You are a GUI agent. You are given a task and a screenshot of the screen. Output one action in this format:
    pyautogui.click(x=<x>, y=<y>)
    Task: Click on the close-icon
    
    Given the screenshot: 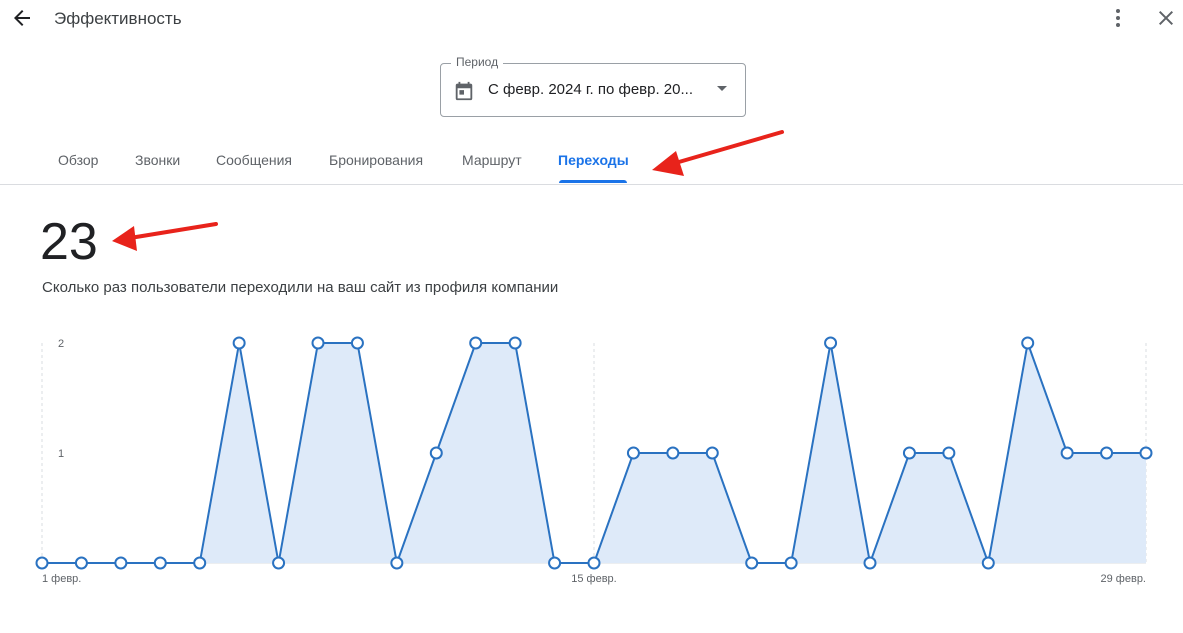 What is the action you would take?
    pyautogui.click(x=1166, y=18)
    